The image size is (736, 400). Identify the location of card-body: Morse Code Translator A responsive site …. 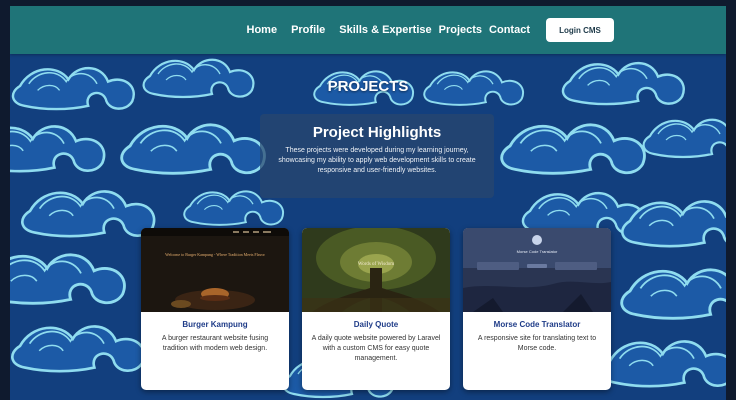
(537, 333).